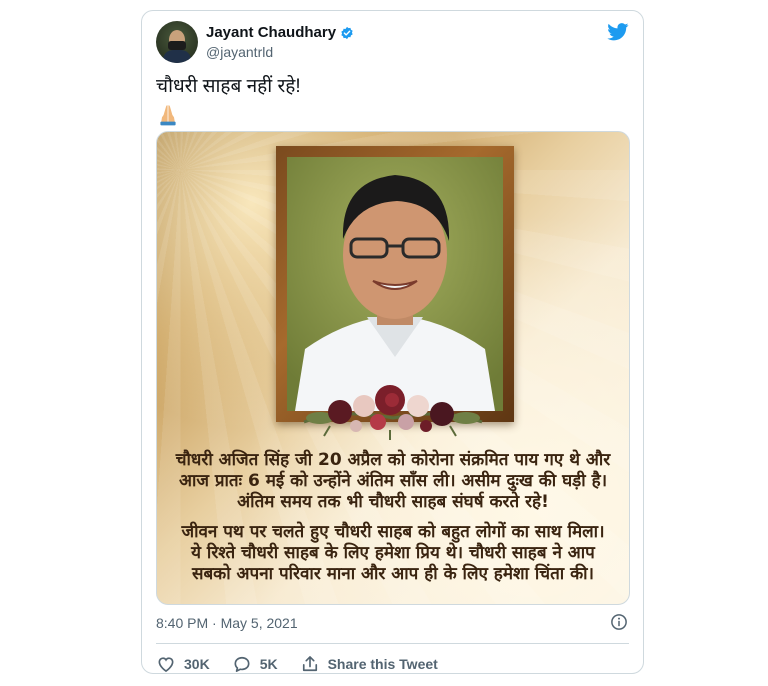  Describe the element at coordinates (166, 665) in the screenshot. I see `heart-icon` at that location.